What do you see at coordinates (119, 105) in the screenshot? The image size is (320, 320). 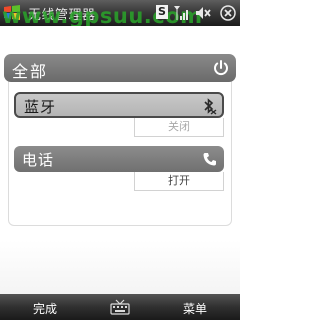 I see `bluetooth-row: 蓝牙` at bounding box center [119, 105].